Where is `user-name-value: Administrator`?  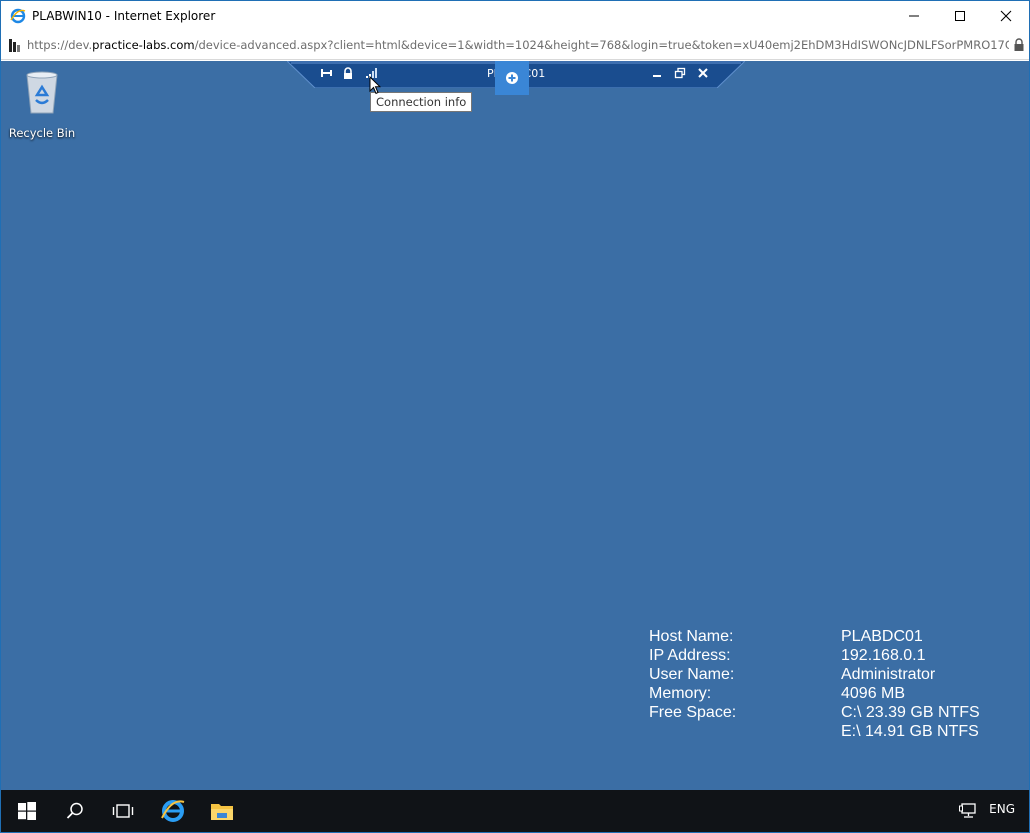 user-name-value: Administrator is located at coordinates (888, 674).